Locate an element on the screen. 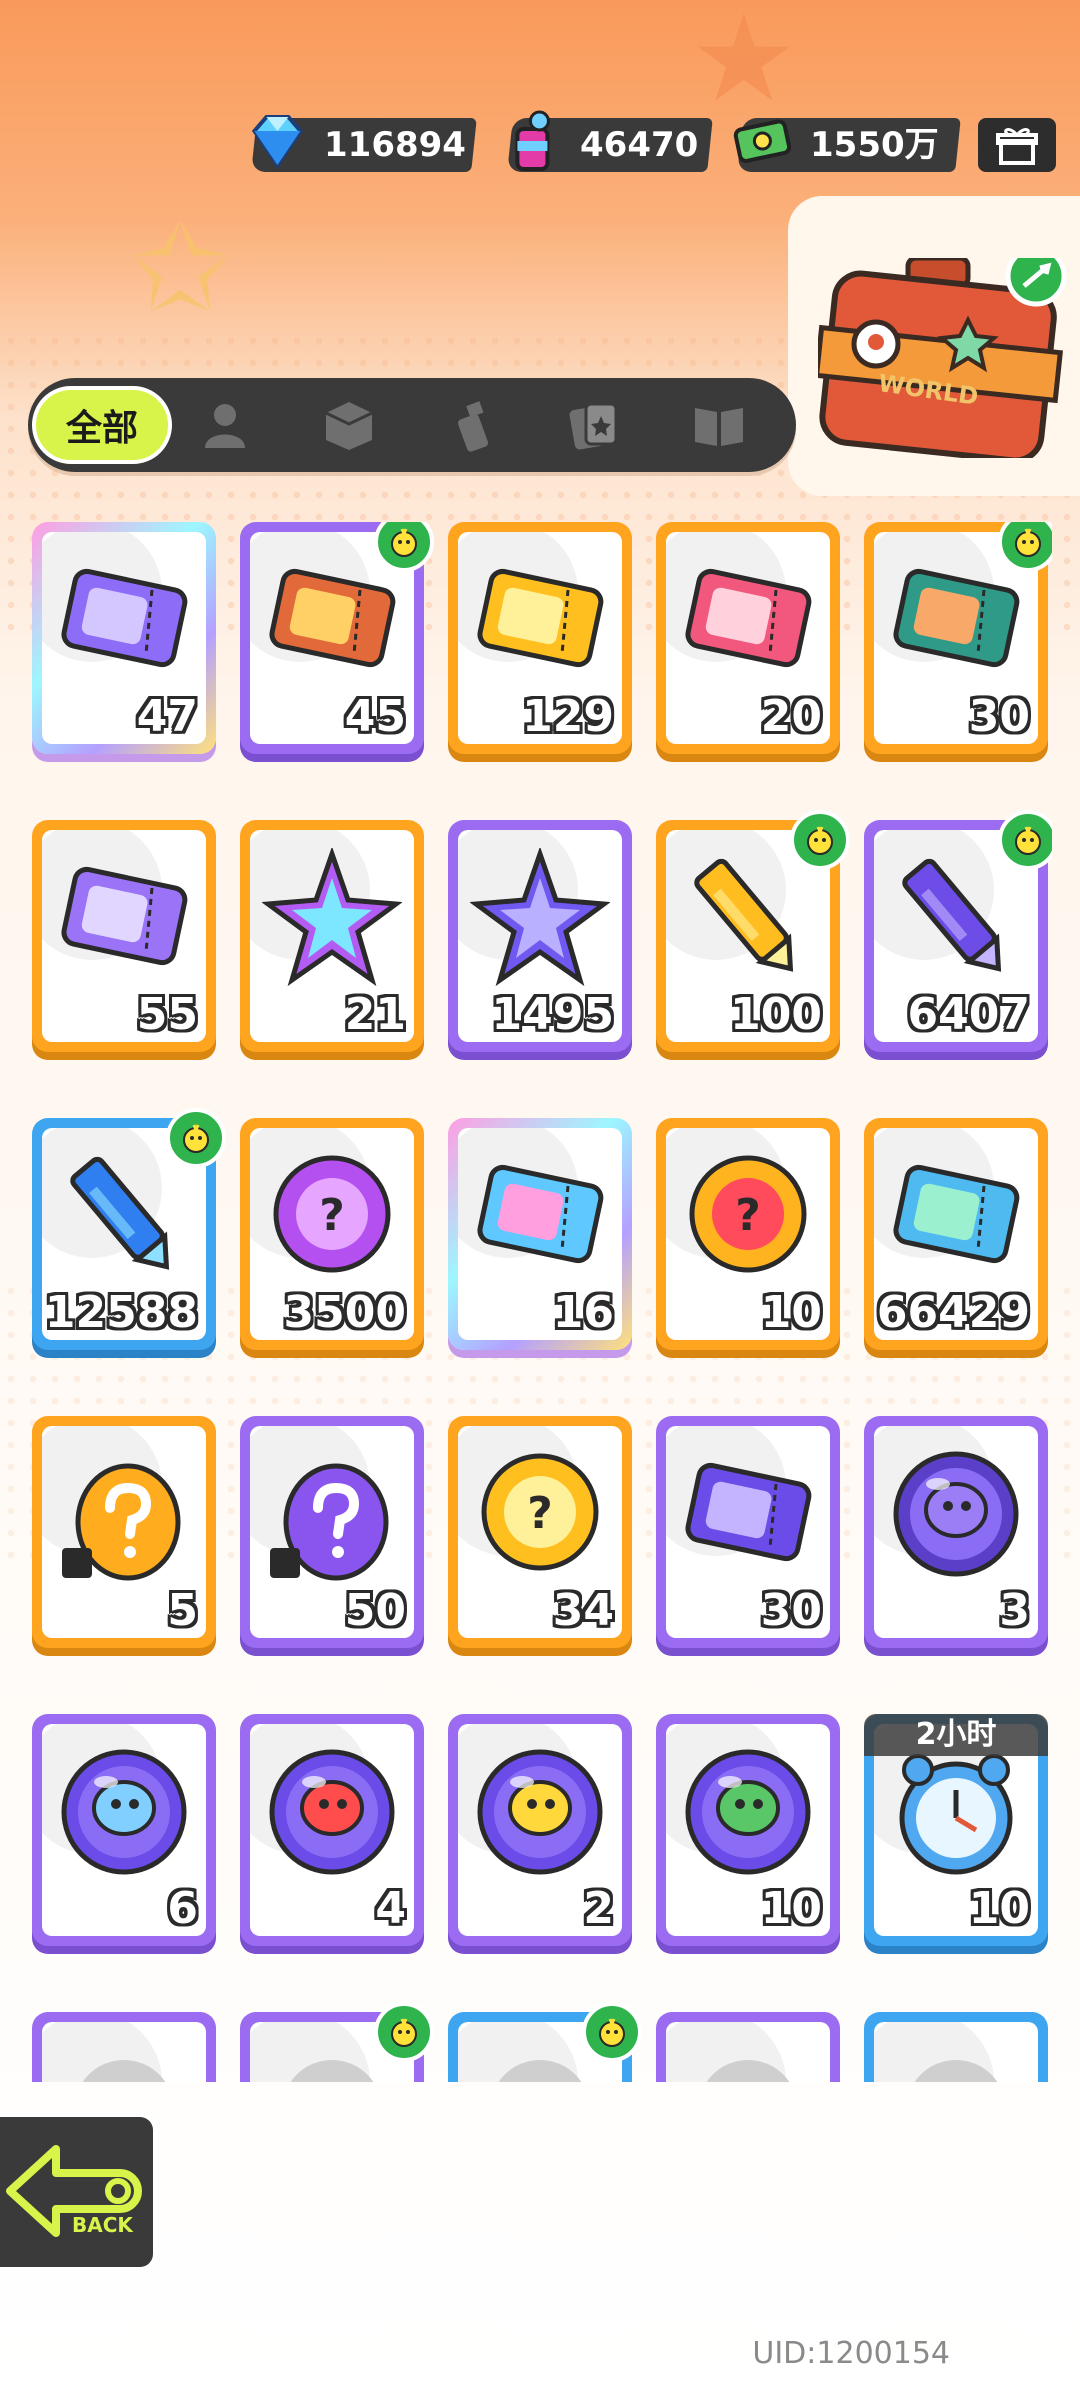  inventory-item: 6407 is located at coordinates (958, 931).